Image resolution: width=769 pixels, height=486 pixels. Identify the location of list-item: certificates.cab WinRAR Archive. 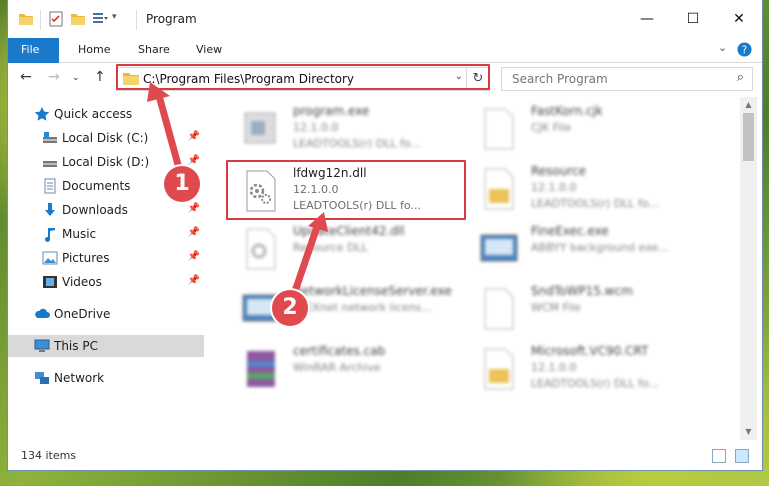
(353, 369).